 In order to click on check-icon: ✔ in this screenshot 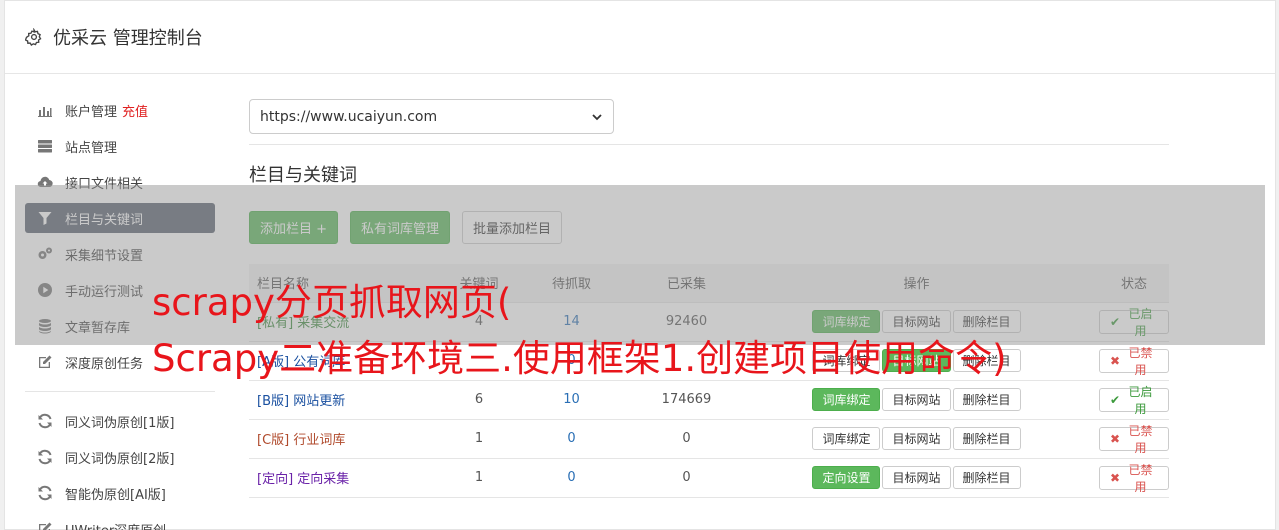, I will do `click(1115, 399)`.